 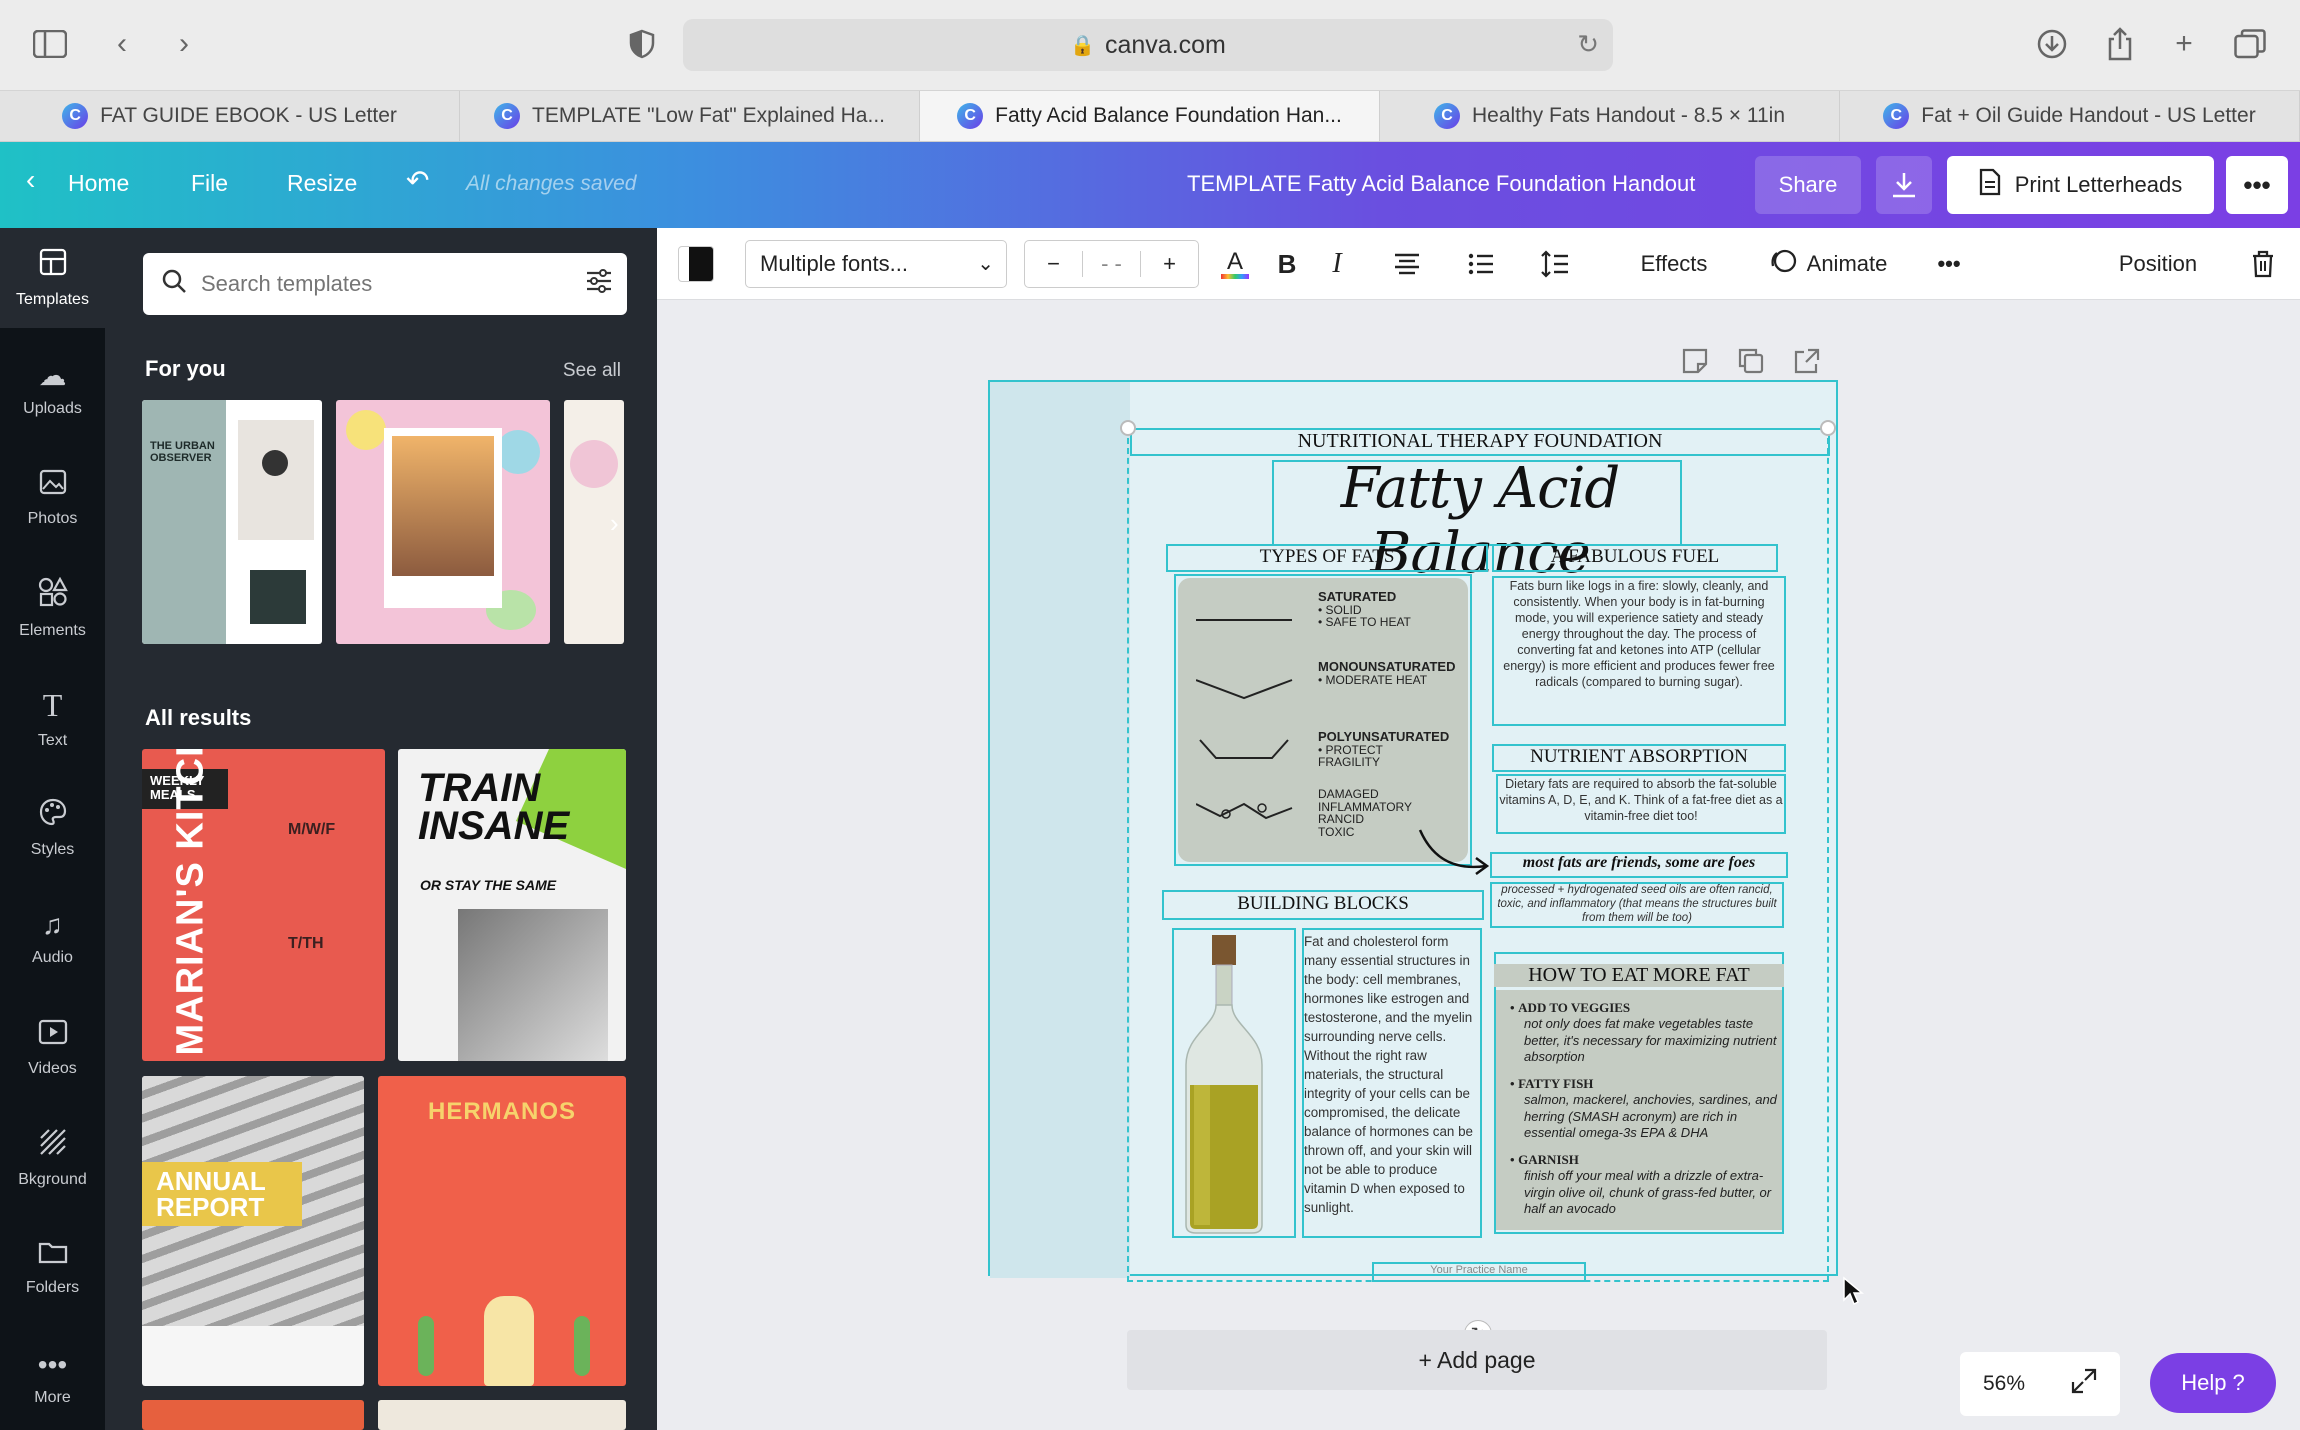 What do you see at coordinates (512, 905) in the screenshot?
I see `template-thumb-train-insane: TRAIN INSANE OR STAY THE SAME` at bounding box center [512, 905].